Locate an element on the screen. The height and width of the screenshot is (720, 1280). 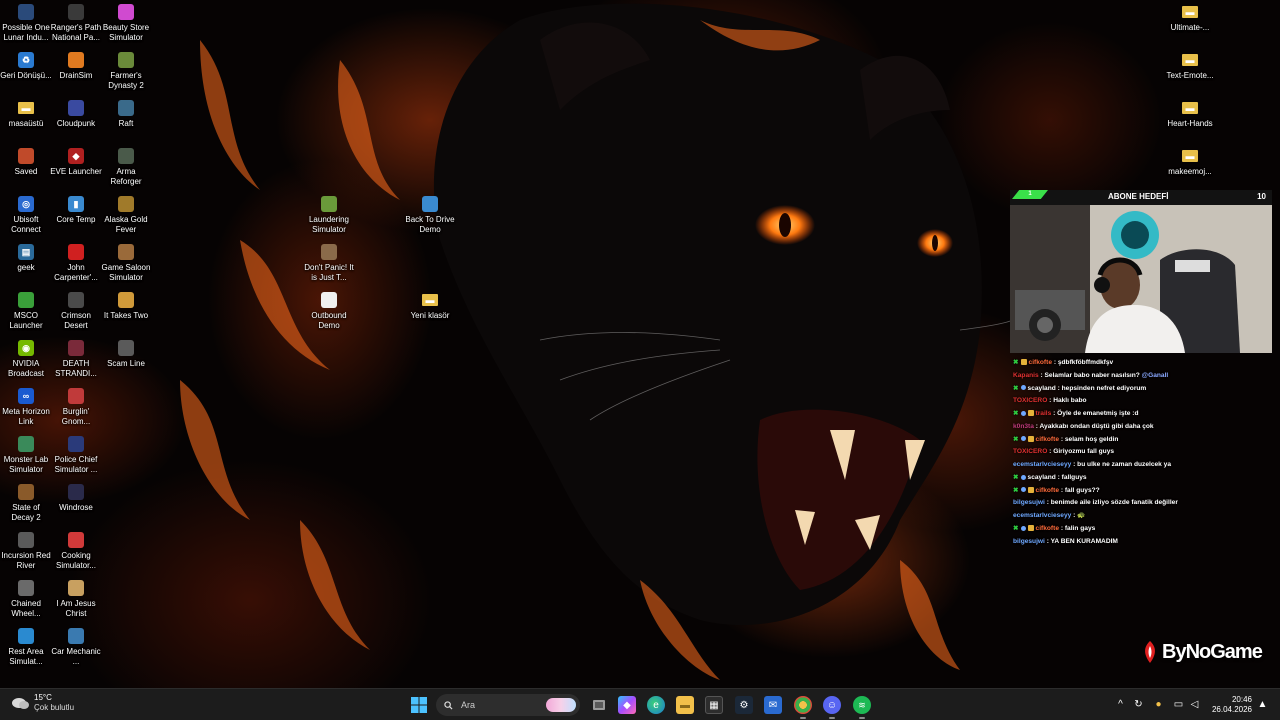
desktop-icon: Back To Drive Demo is located at coordinates (430, 215).